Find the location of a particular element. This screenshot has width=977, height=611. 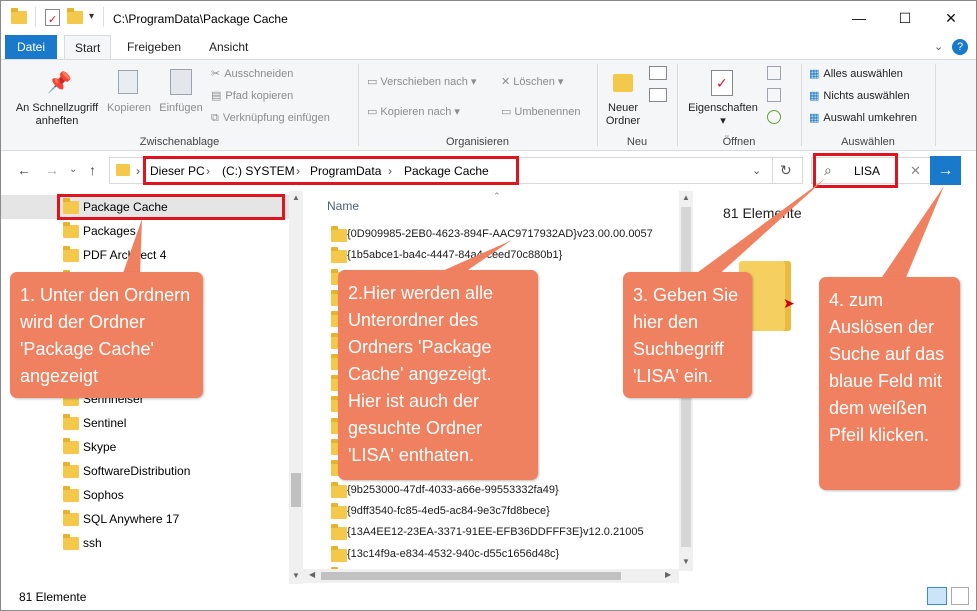

edit-icon is located at coordinates (774, 95).